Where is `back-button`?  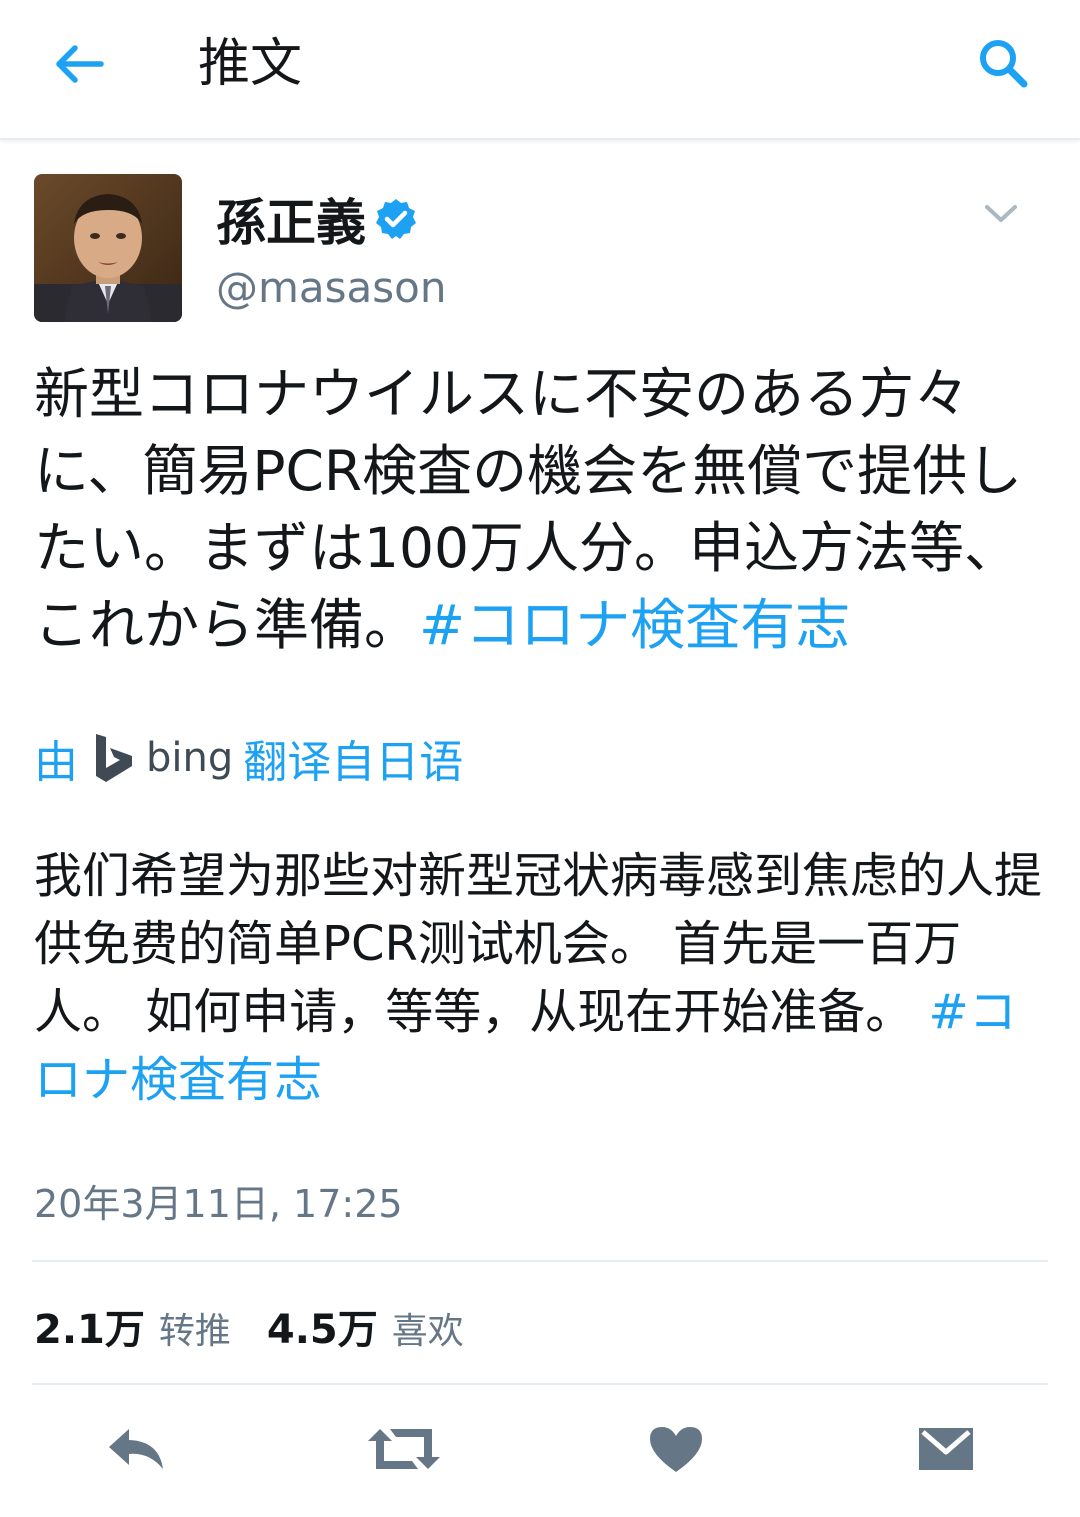 back-button is located at coordinates (79, 66).